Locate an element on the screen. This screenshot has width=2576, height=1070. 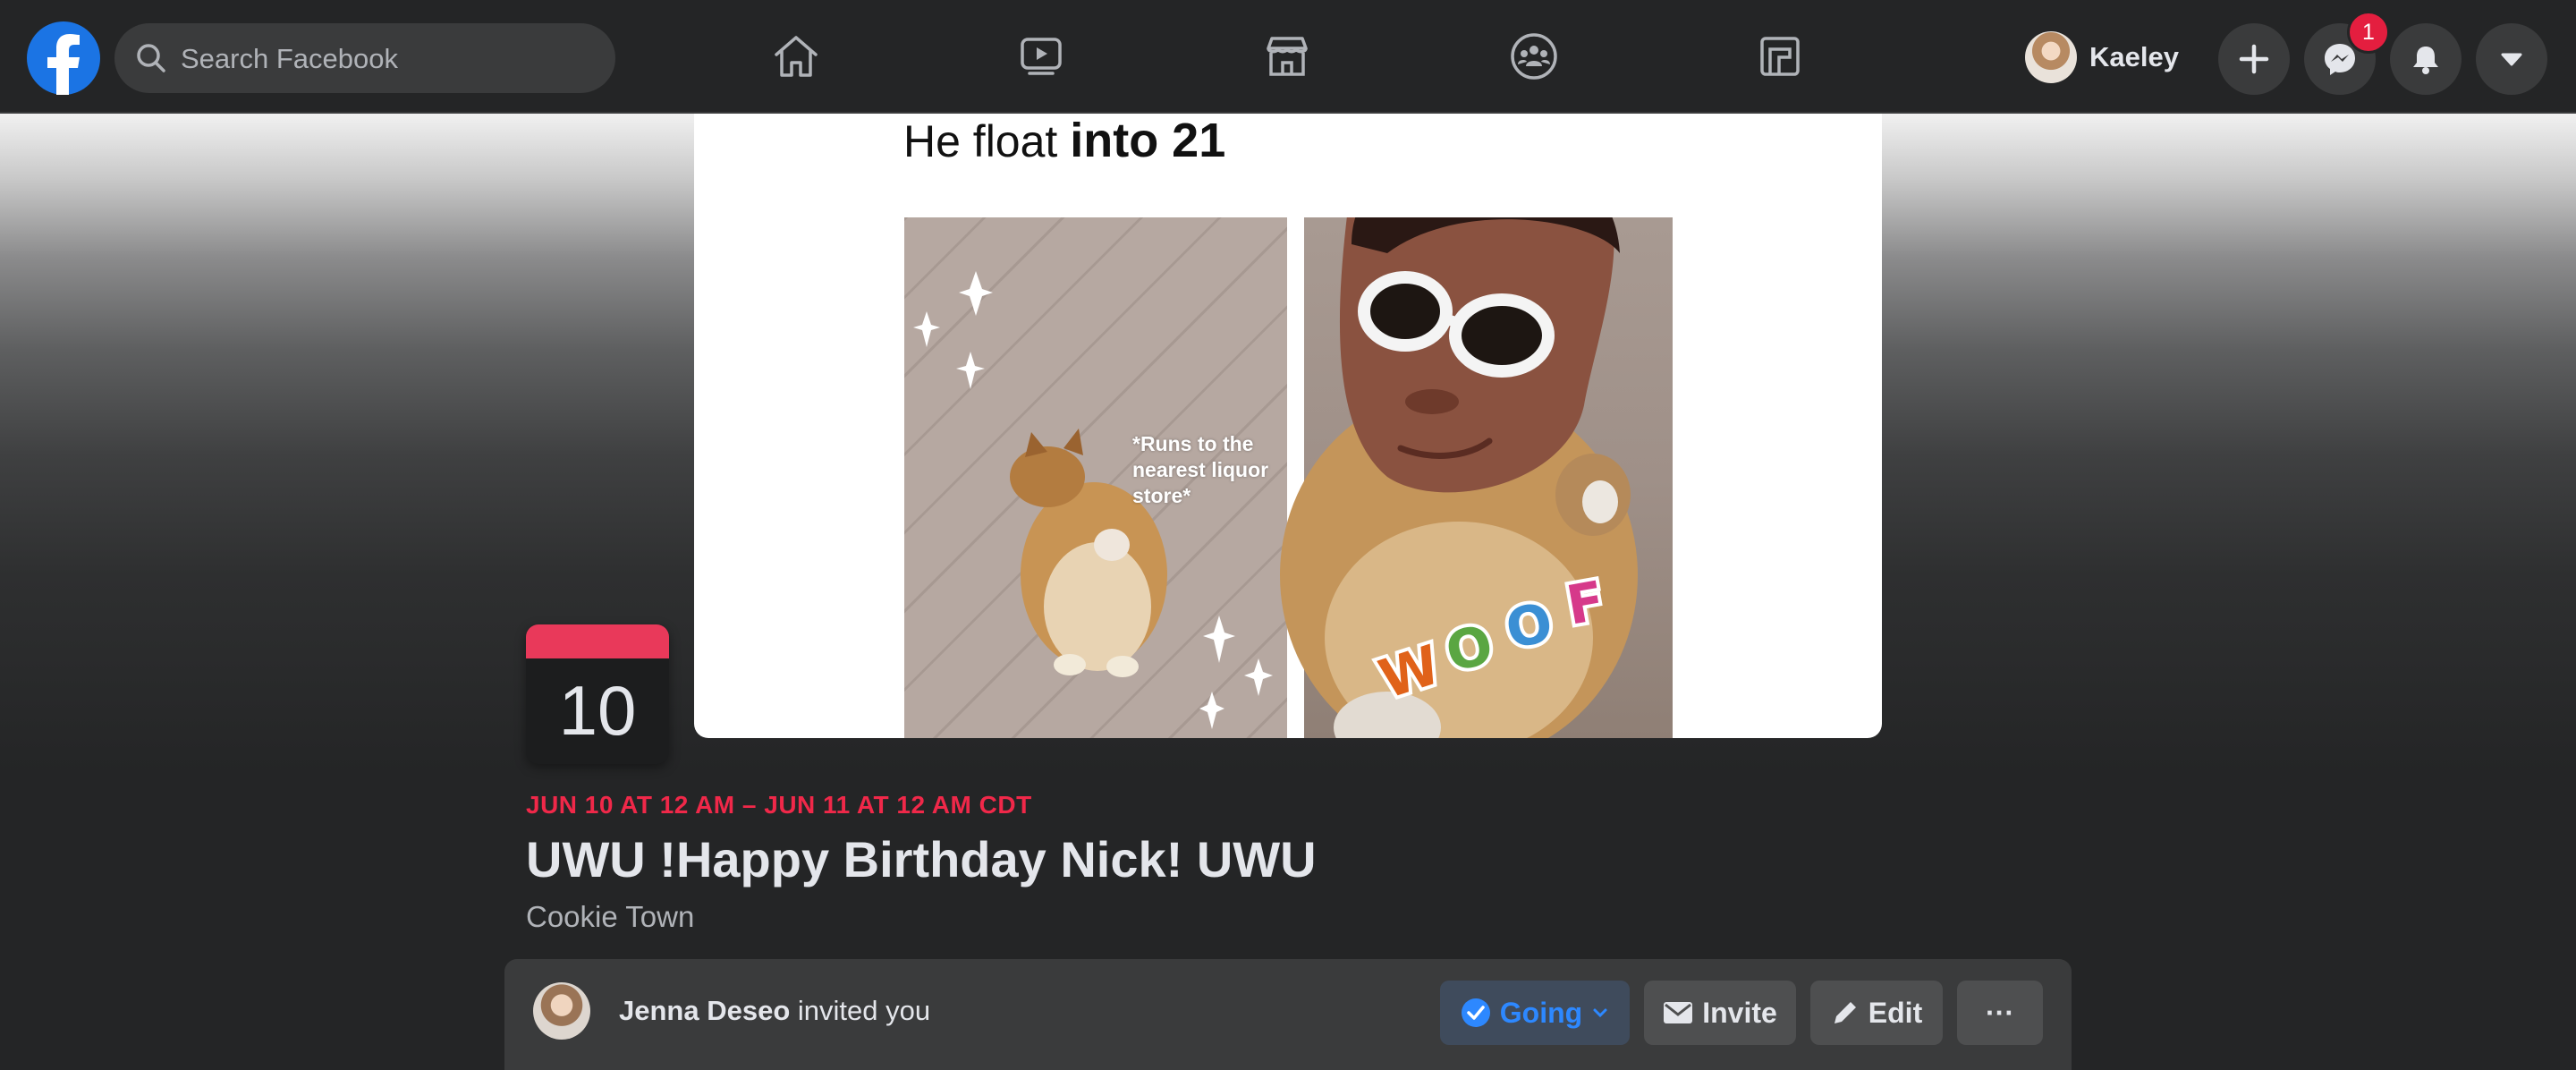
messenger-notification-badge: 1 is located at coordinates (2368, 32).